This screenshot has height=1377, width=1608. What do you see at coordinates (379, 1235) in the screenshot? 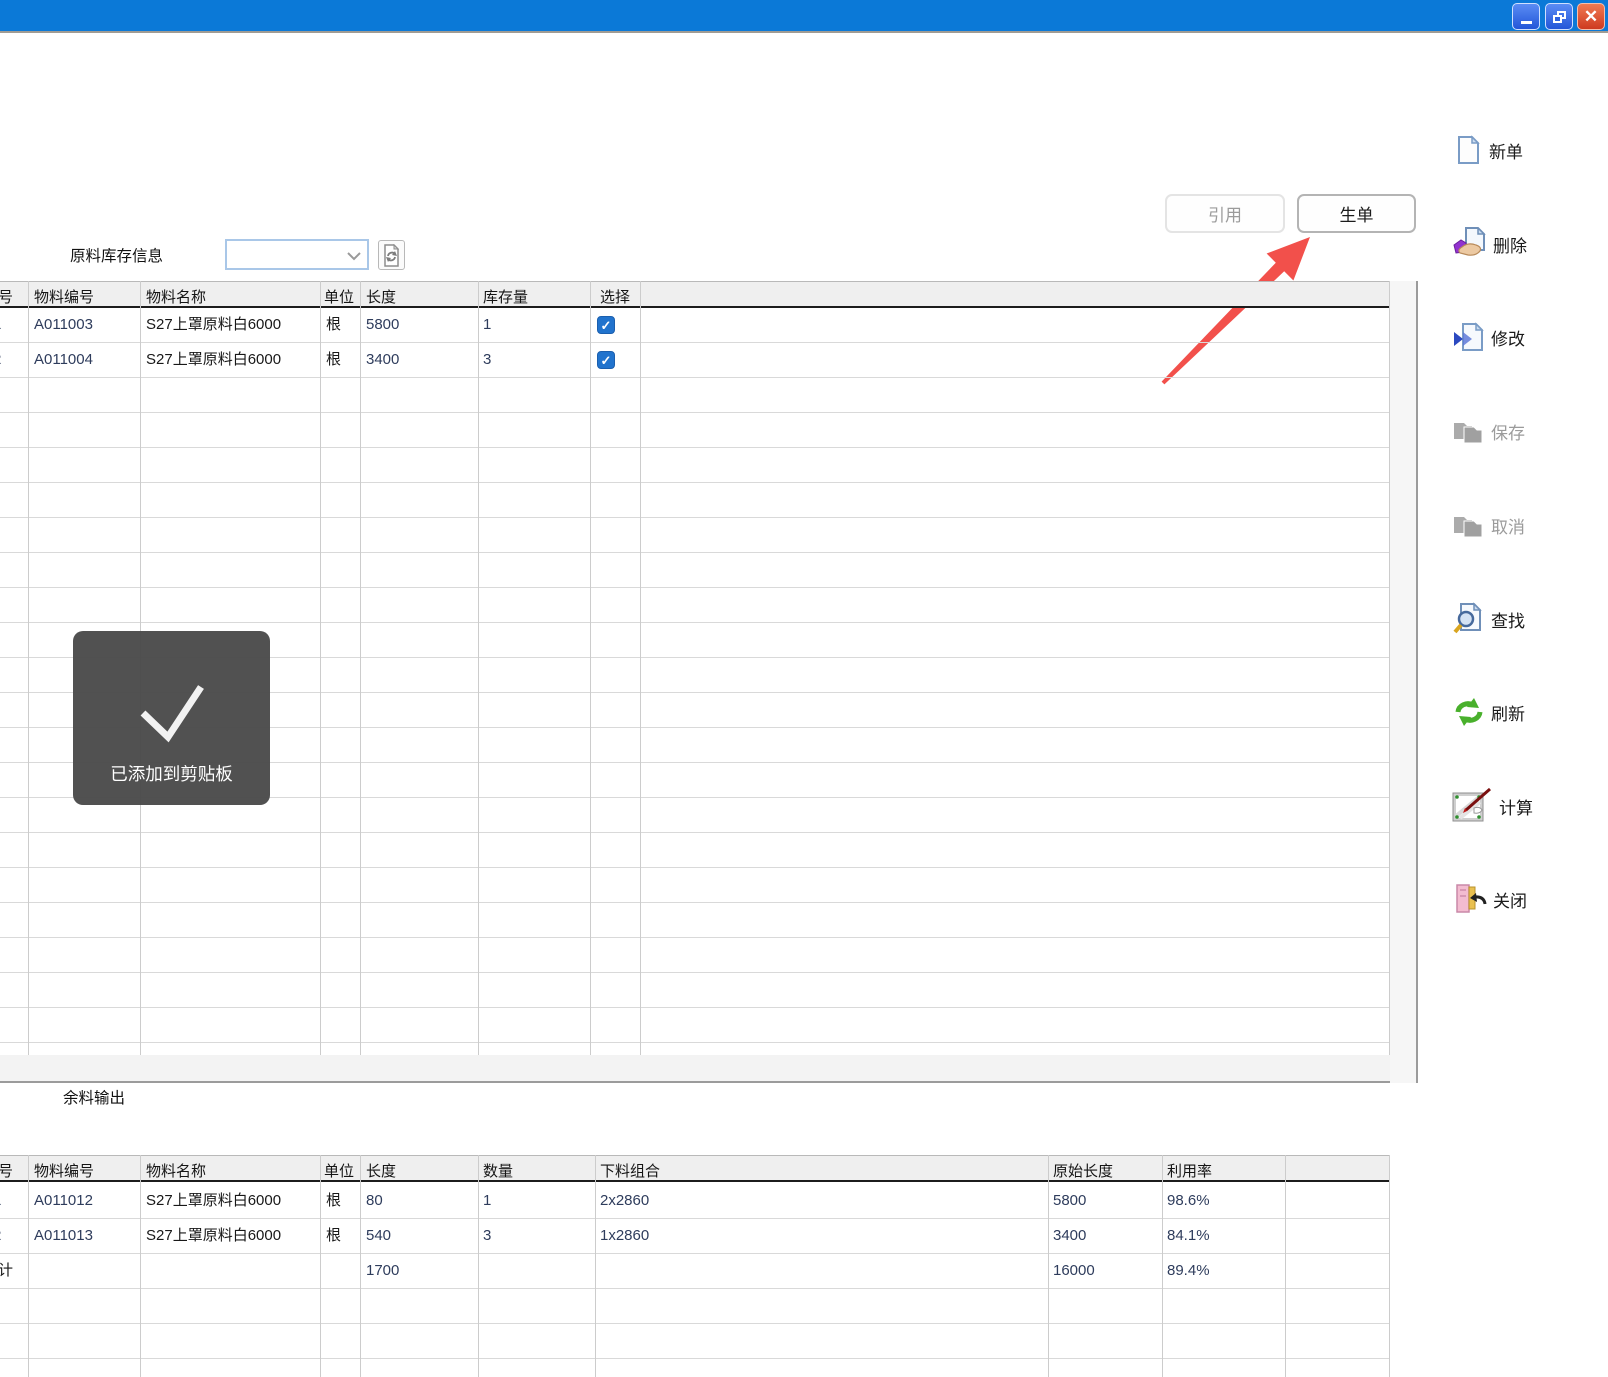
I see `cell-length: 540` at bounding box center [379, 1235].